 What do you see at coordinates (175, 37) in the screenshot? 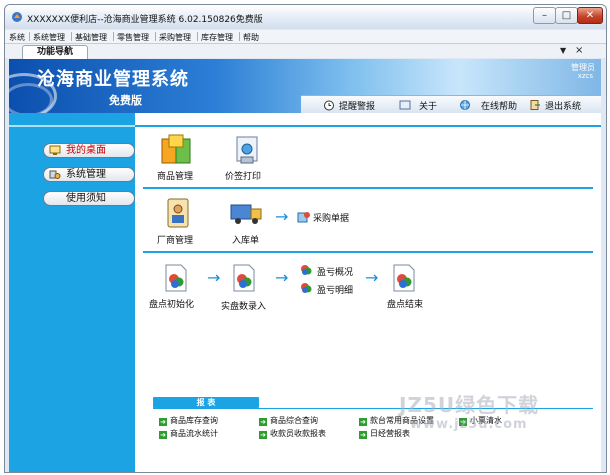
I see `menu-purchase-management: 采购管理` at bounding box center [175, 37].